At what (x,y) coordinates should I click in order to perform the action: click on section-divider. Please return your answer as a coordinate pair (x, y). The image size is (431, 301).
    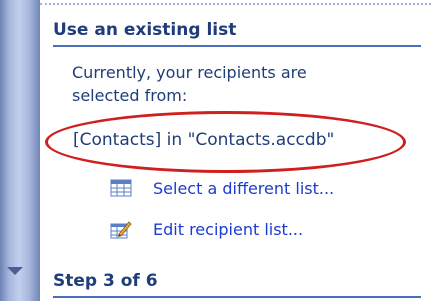
    Looking at the image, I should click on (237, 46).